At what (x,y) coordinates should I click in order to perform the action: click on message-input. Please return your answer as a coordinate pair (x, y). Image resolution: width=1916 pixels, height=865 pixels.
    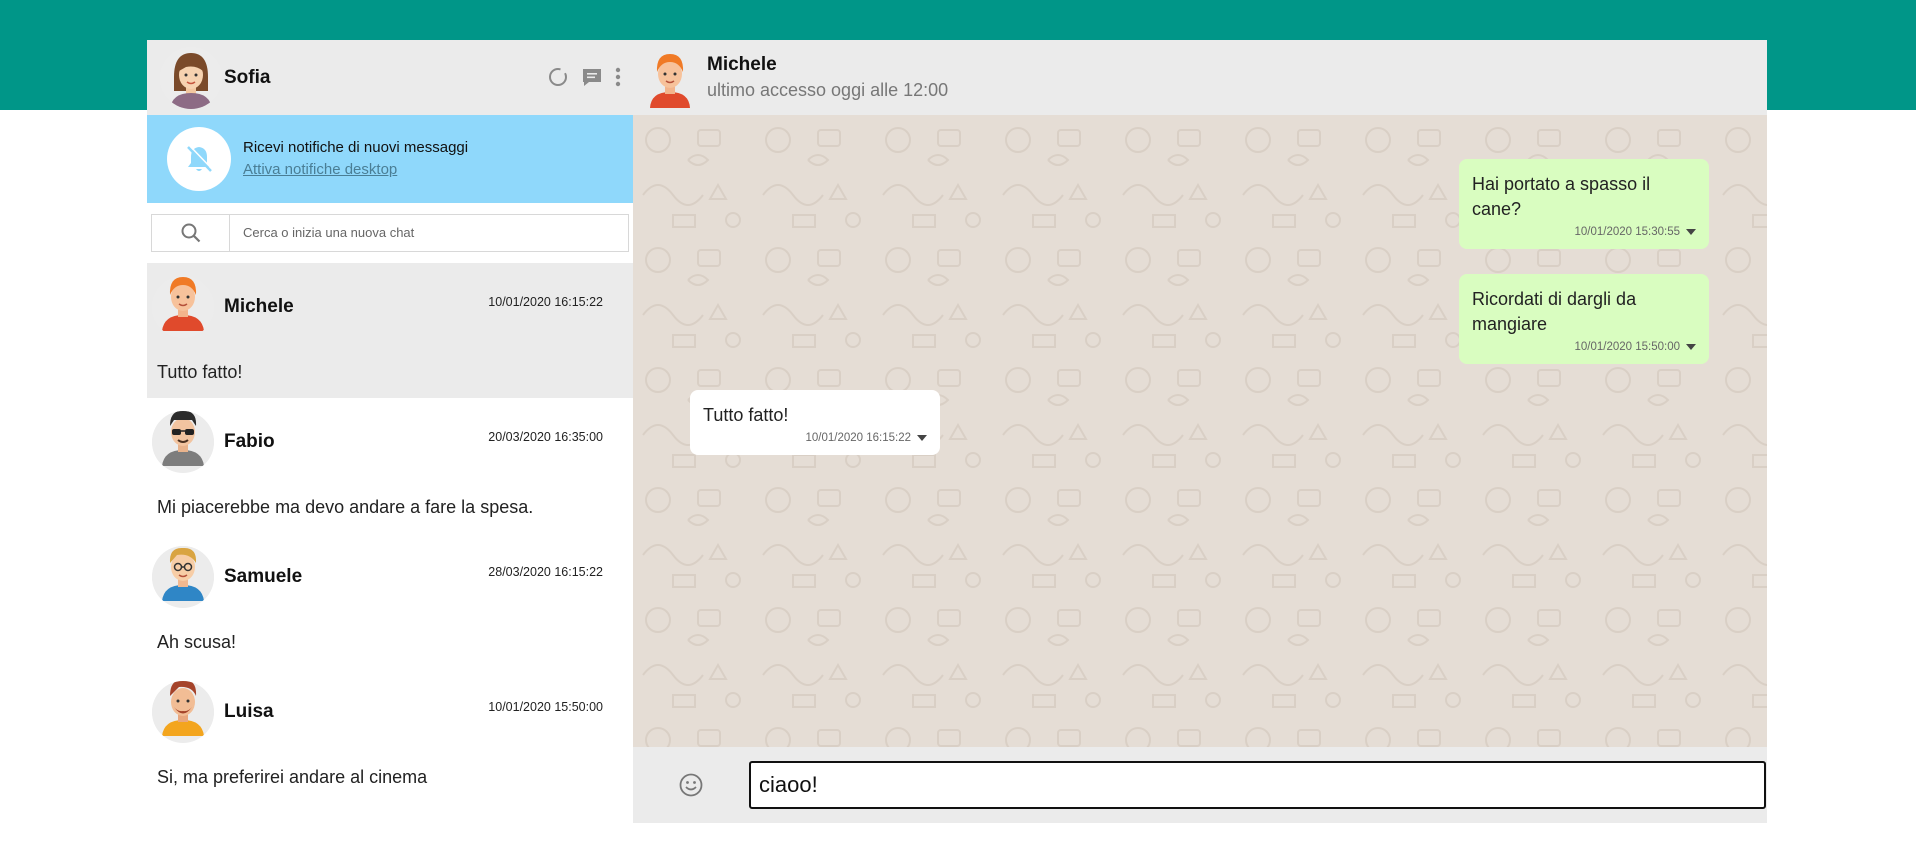
    Looking at the image, I should click on (1257, 785).